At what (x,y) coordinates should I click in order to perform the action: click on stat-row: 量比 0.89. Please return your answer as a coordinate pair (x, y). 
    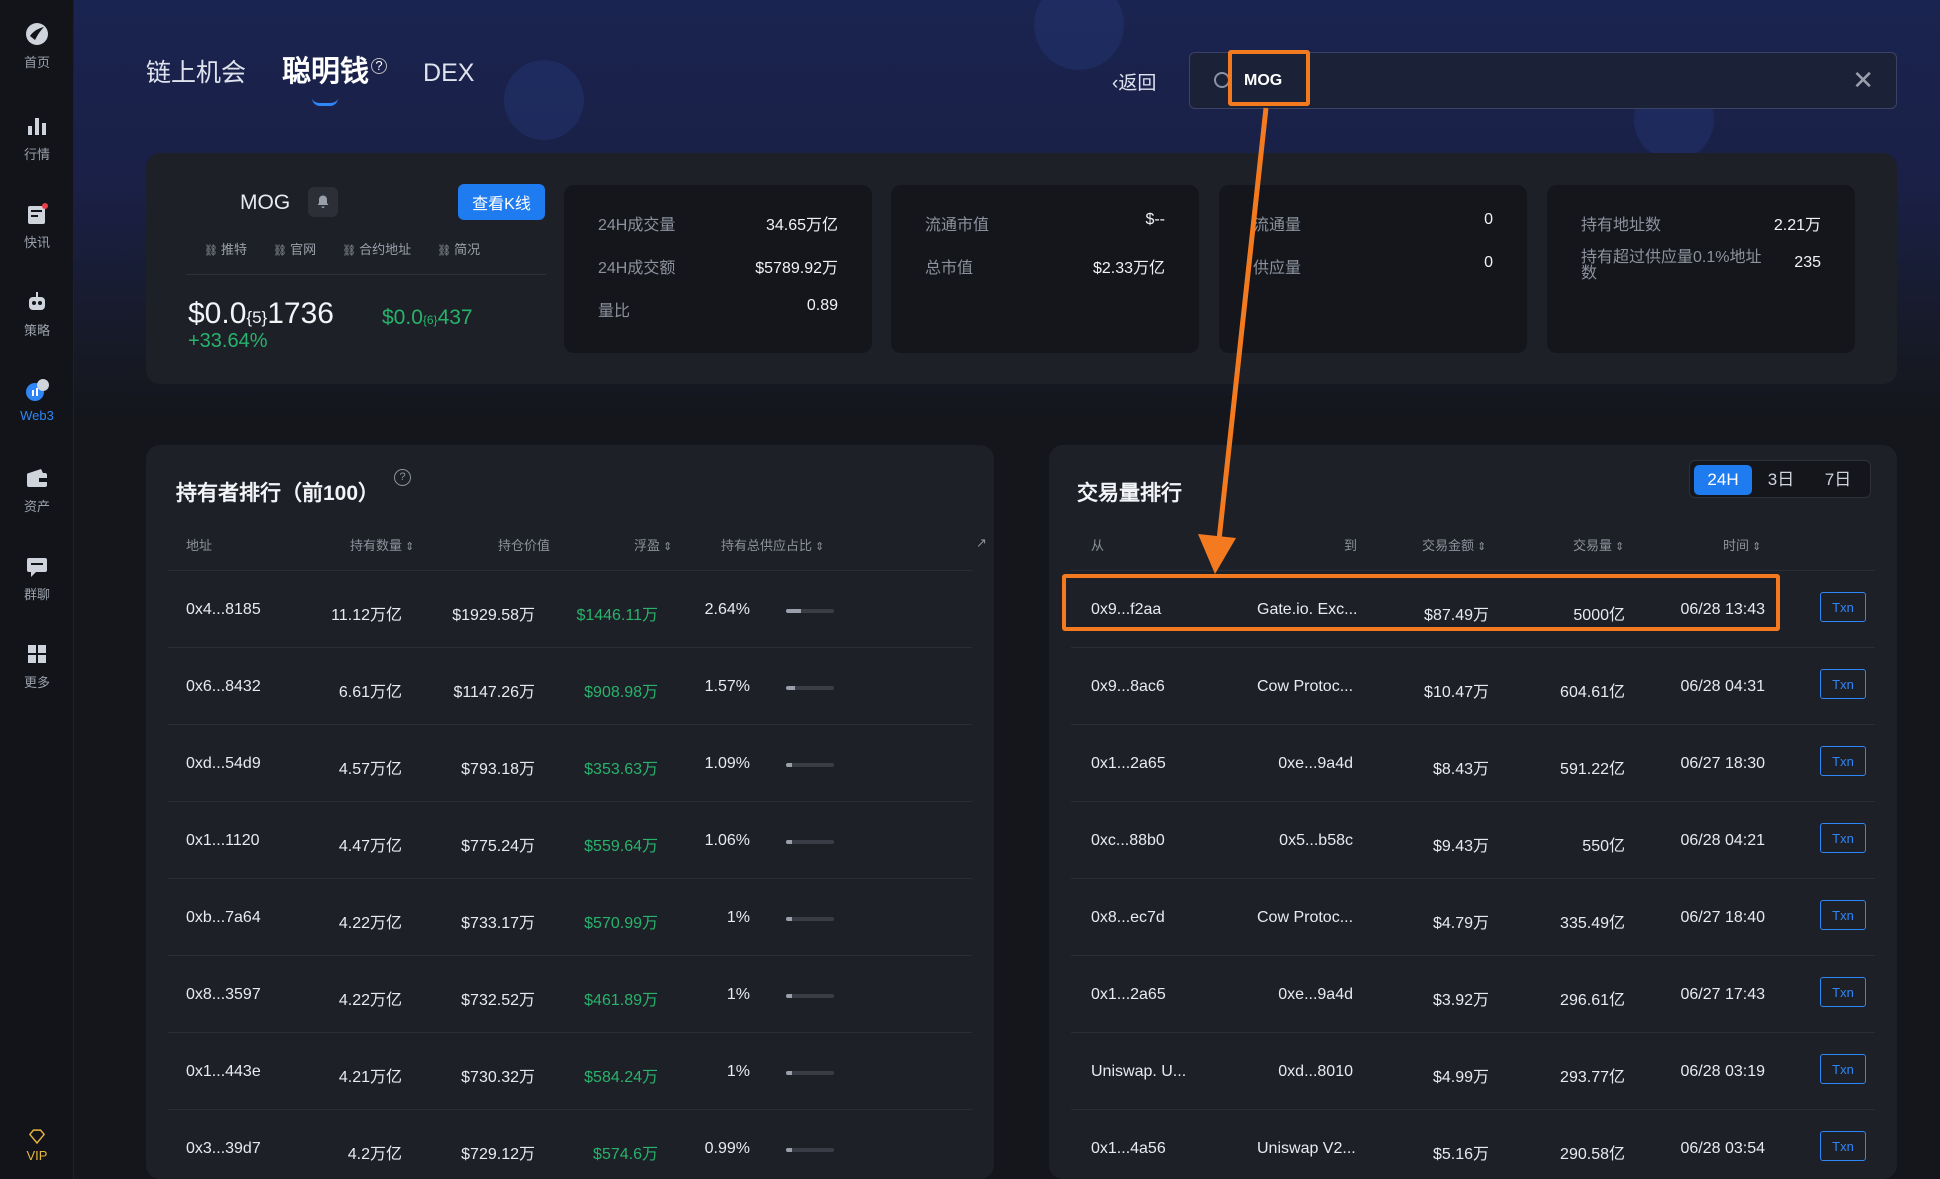
    Looking at the image, I should click on (718, 309).